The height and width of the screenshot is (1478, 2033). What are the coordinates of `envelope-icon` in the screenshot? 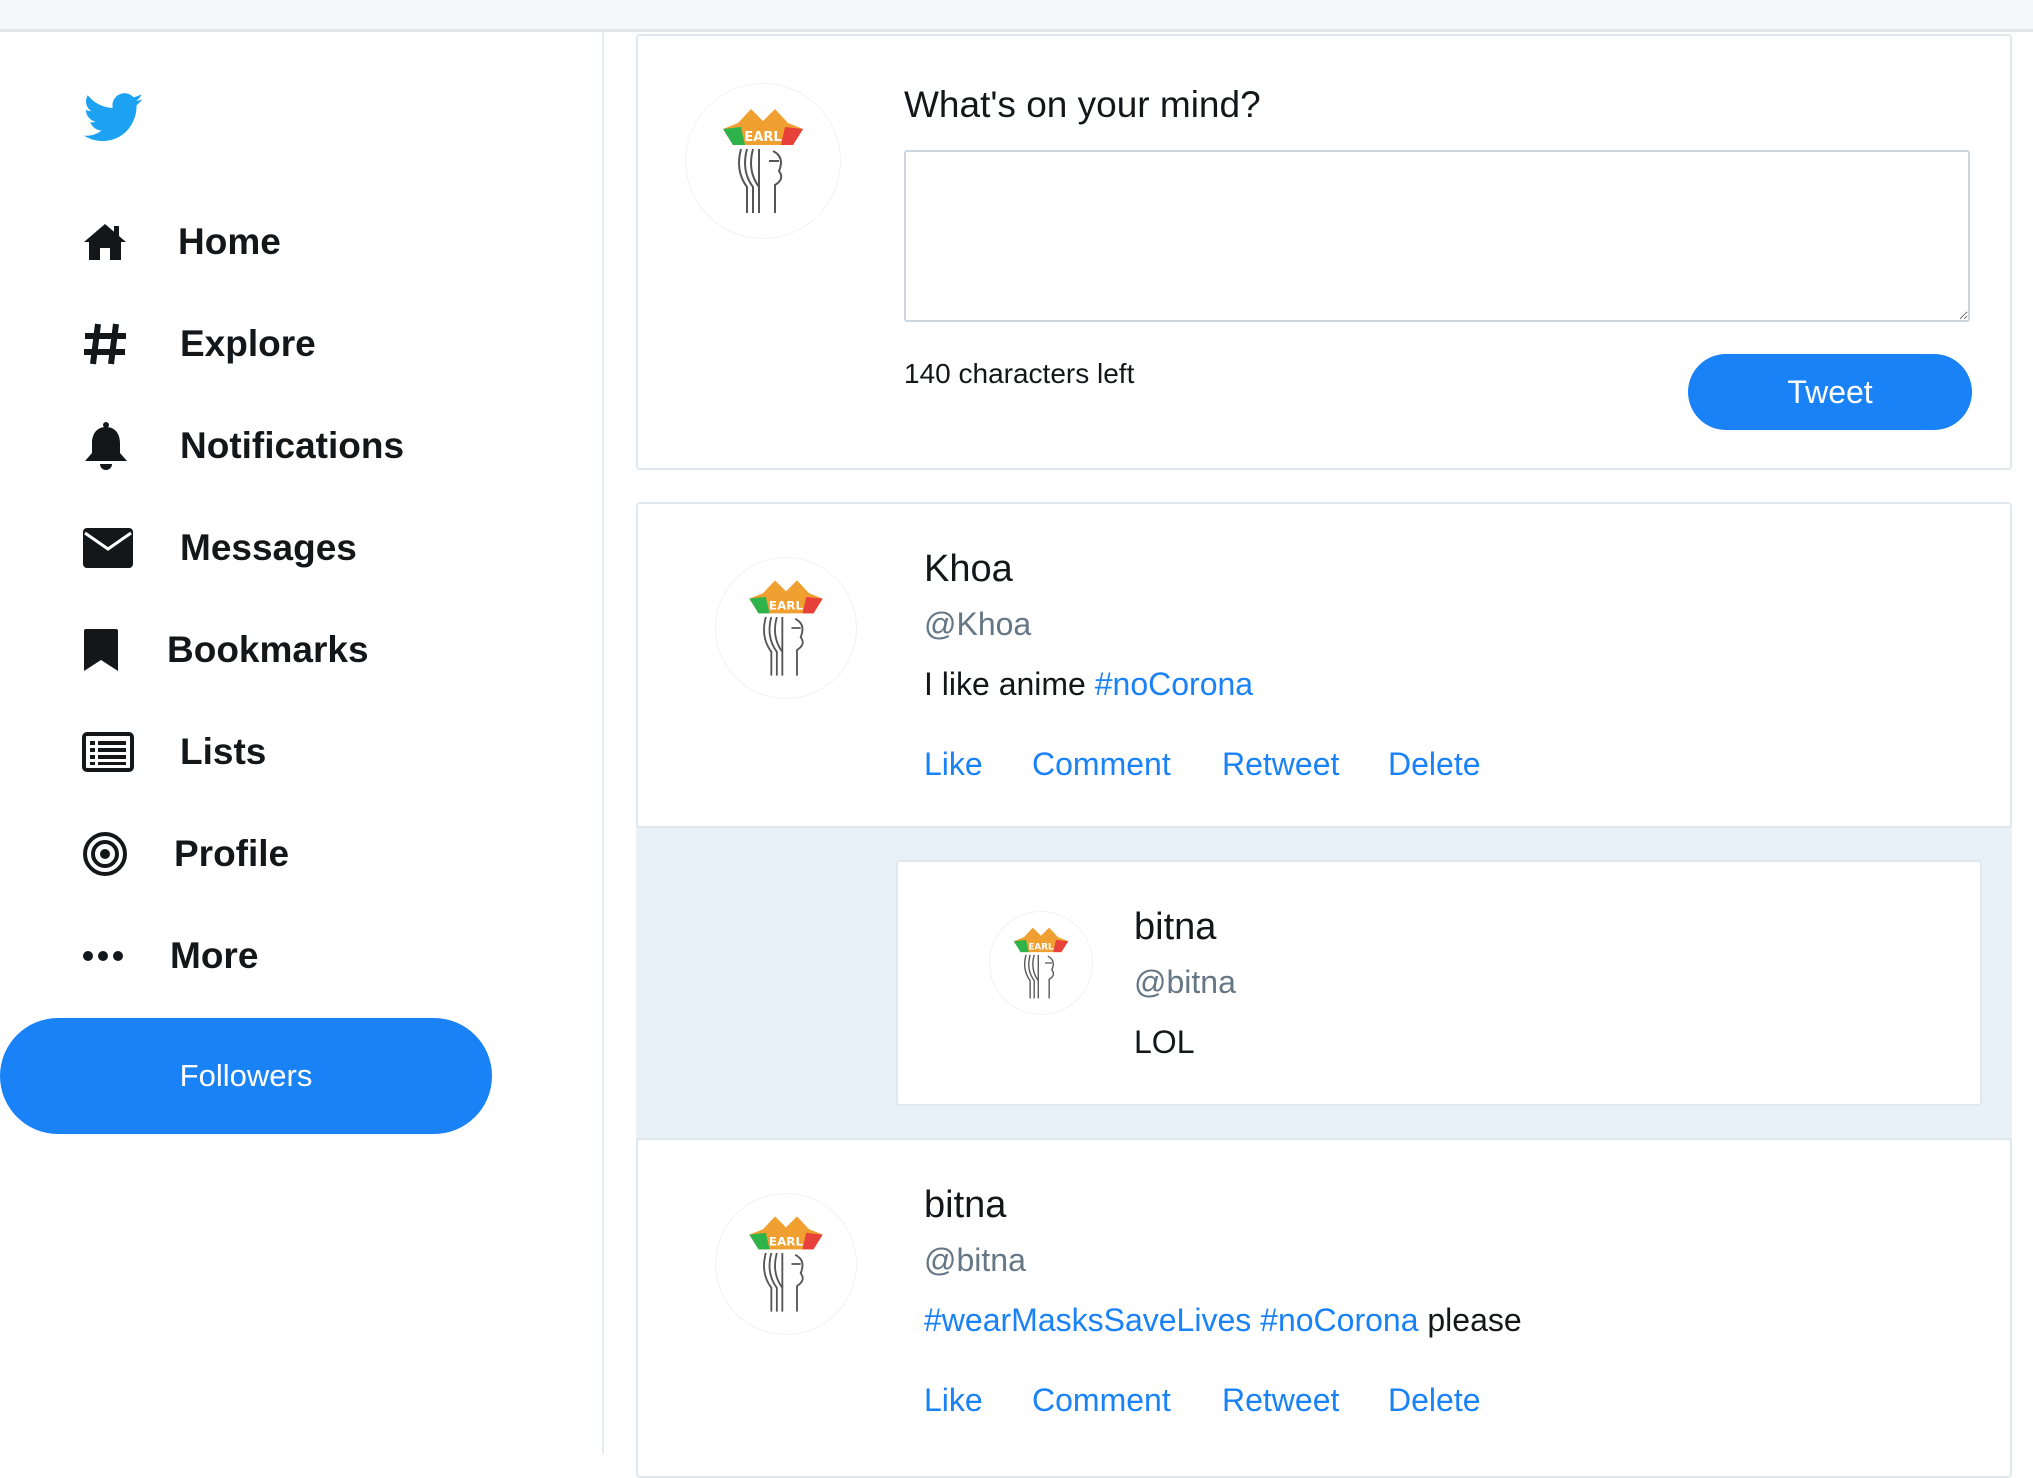 It's located at (108, 548).